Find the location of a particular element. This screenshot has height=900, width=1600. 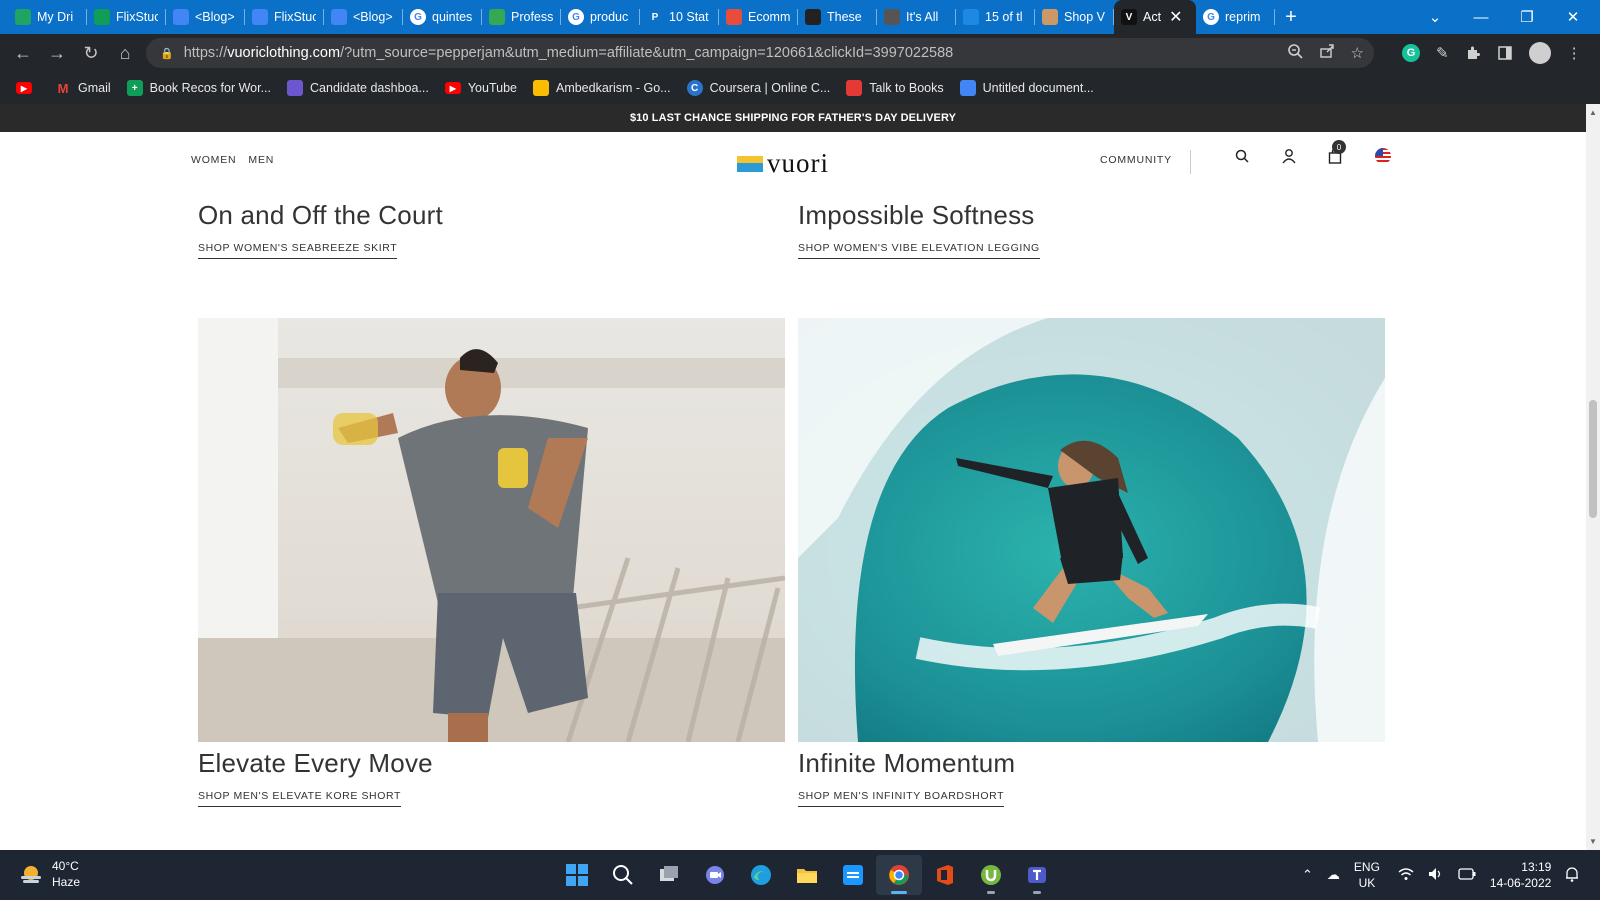

omnibox-actions: ☆ is located at coordinates (1325, 53).